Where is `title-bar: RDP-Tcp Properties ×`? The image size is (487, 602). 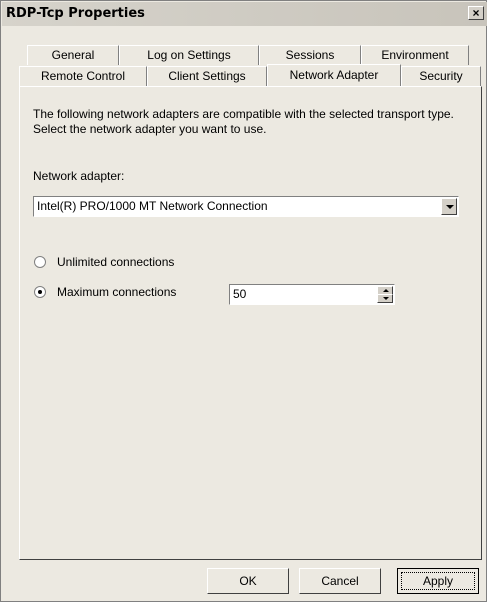 title-bar: RDP-Tcp Properties × is located at coordinates (244, 14).